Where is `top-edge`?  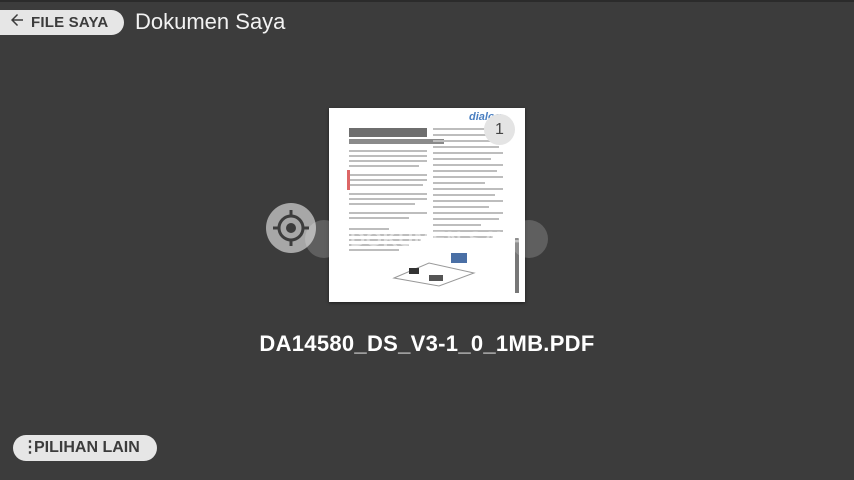
top-edge is located at coordinates (427, 1).